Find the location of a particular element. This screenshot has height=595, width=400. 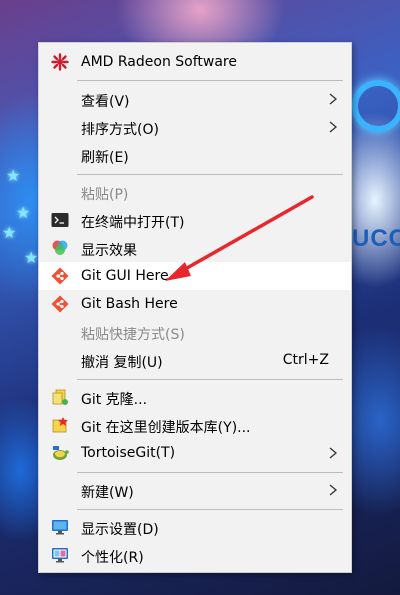

menu-item-label: 个性化(R) is located at coordinates (112, 558).